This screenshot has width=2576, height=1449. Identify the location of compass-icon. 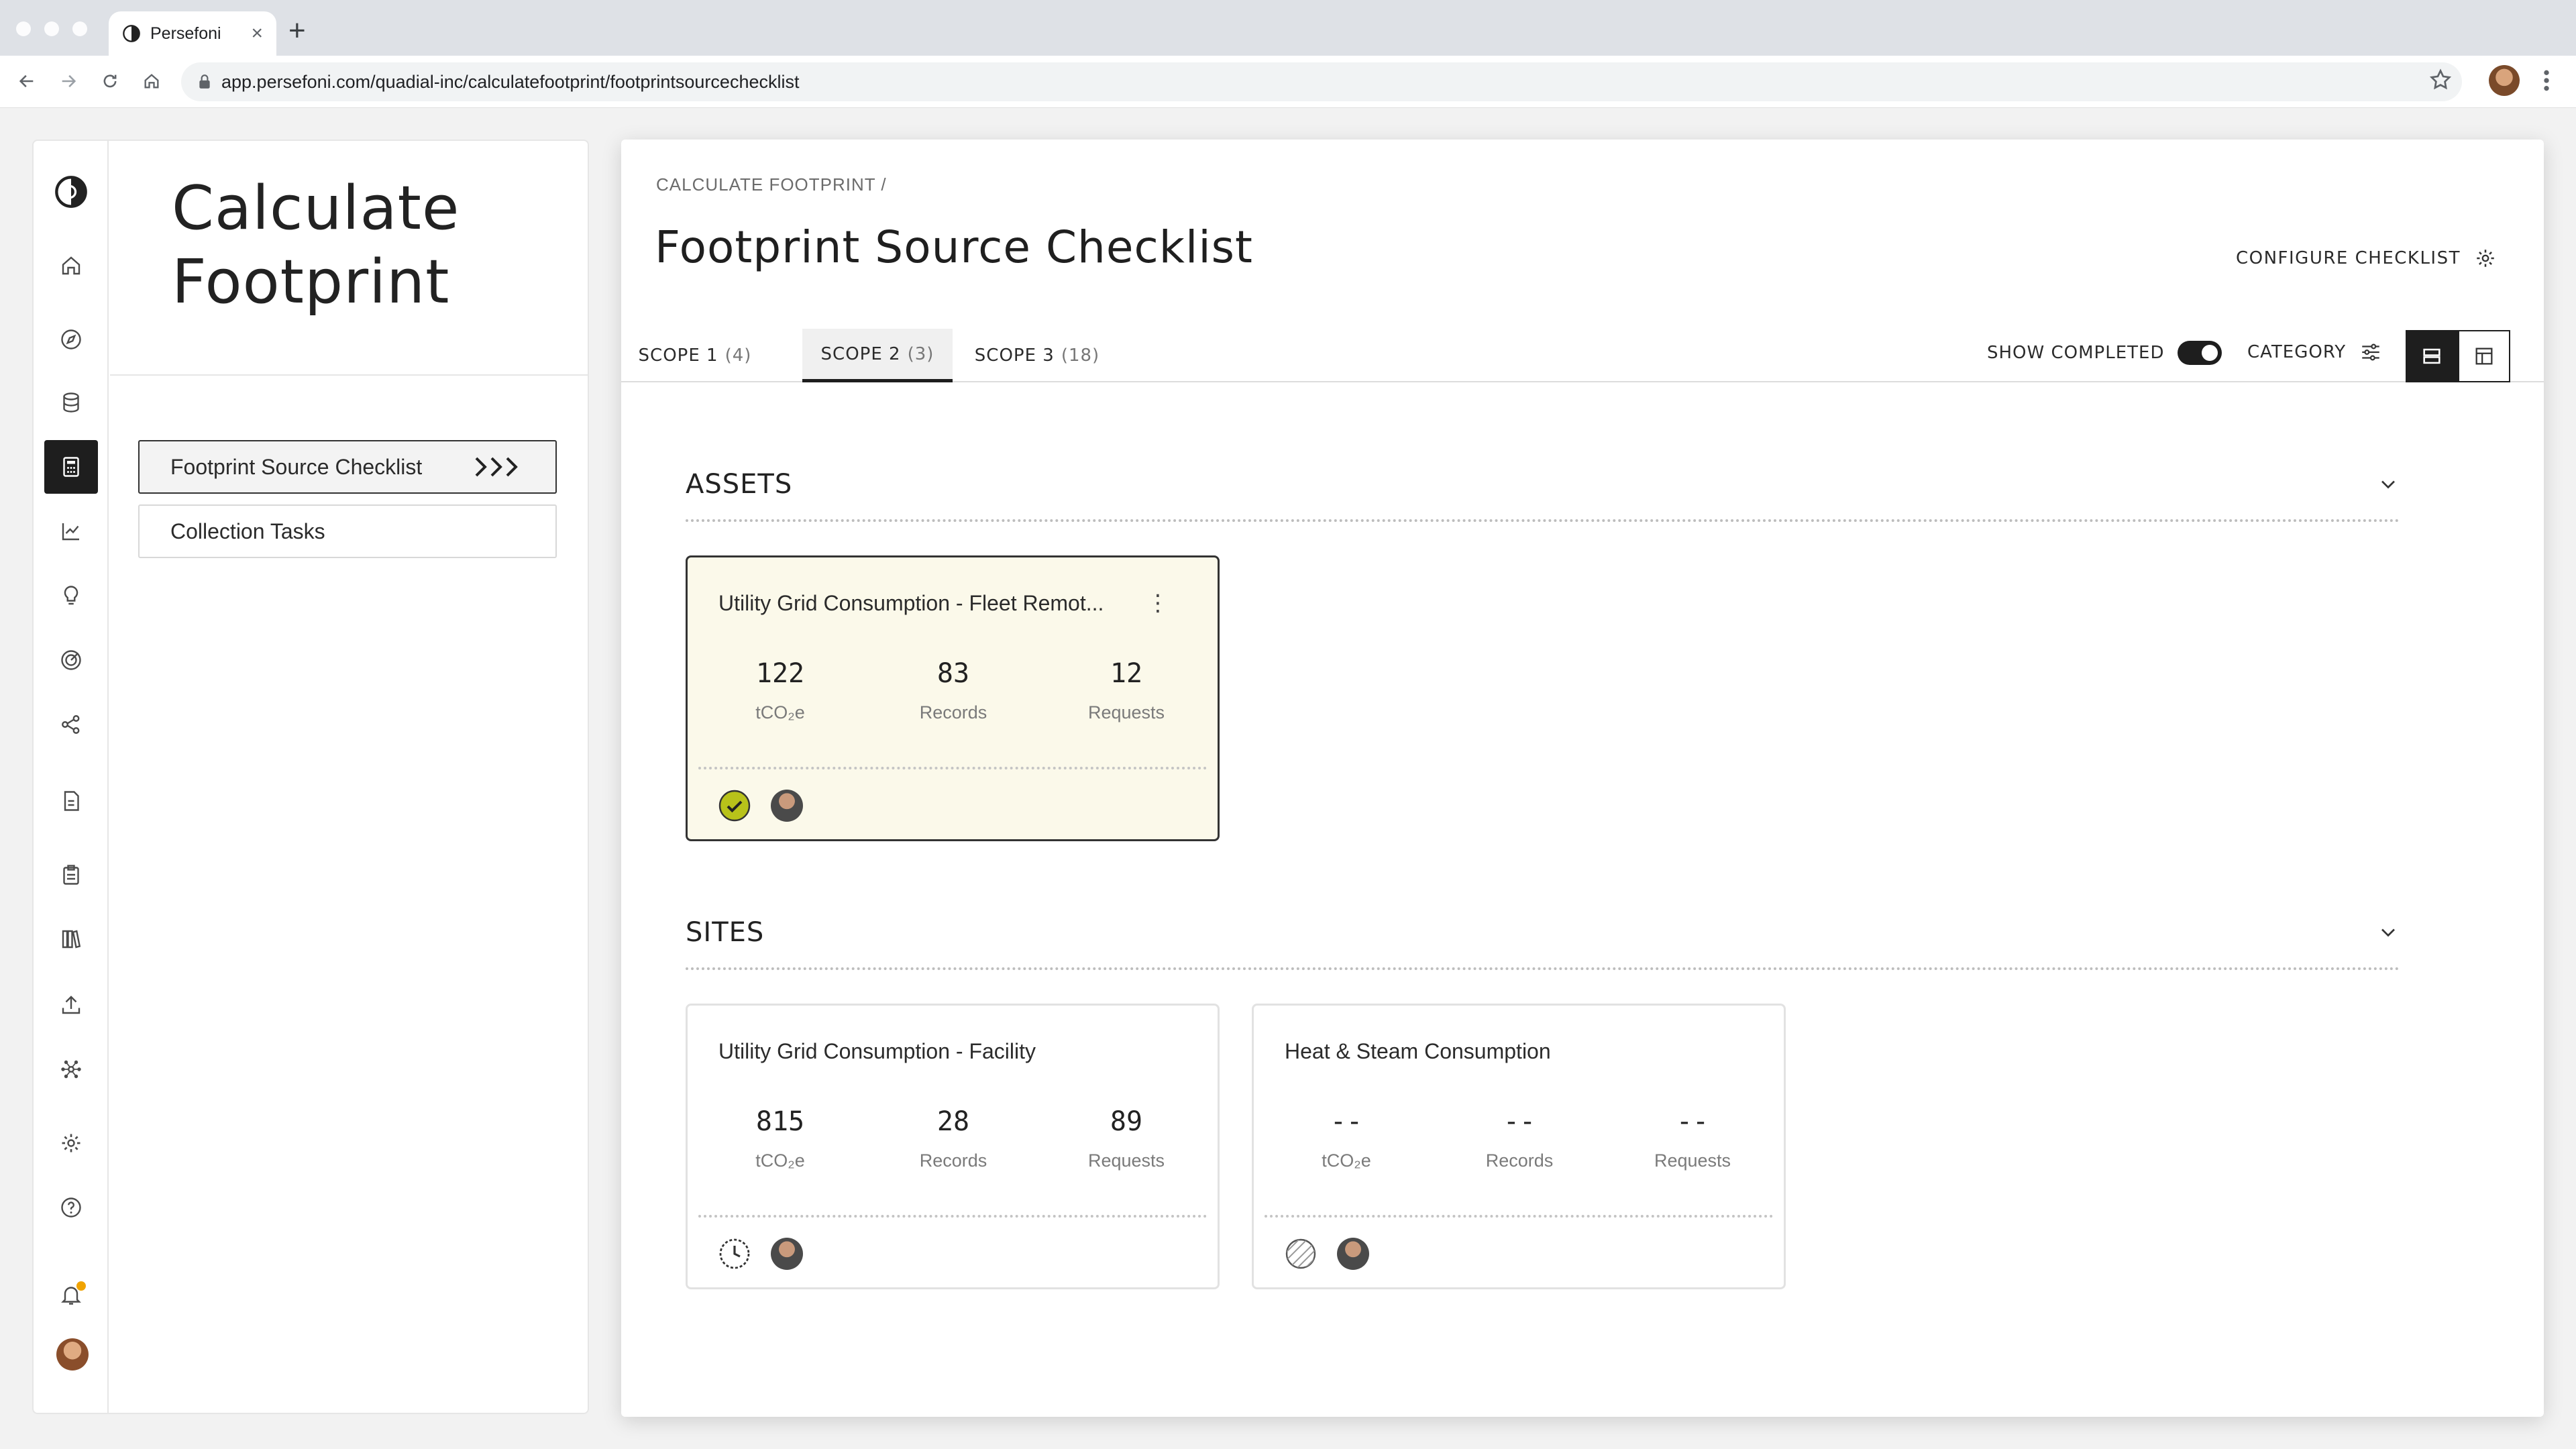
(71, 339).